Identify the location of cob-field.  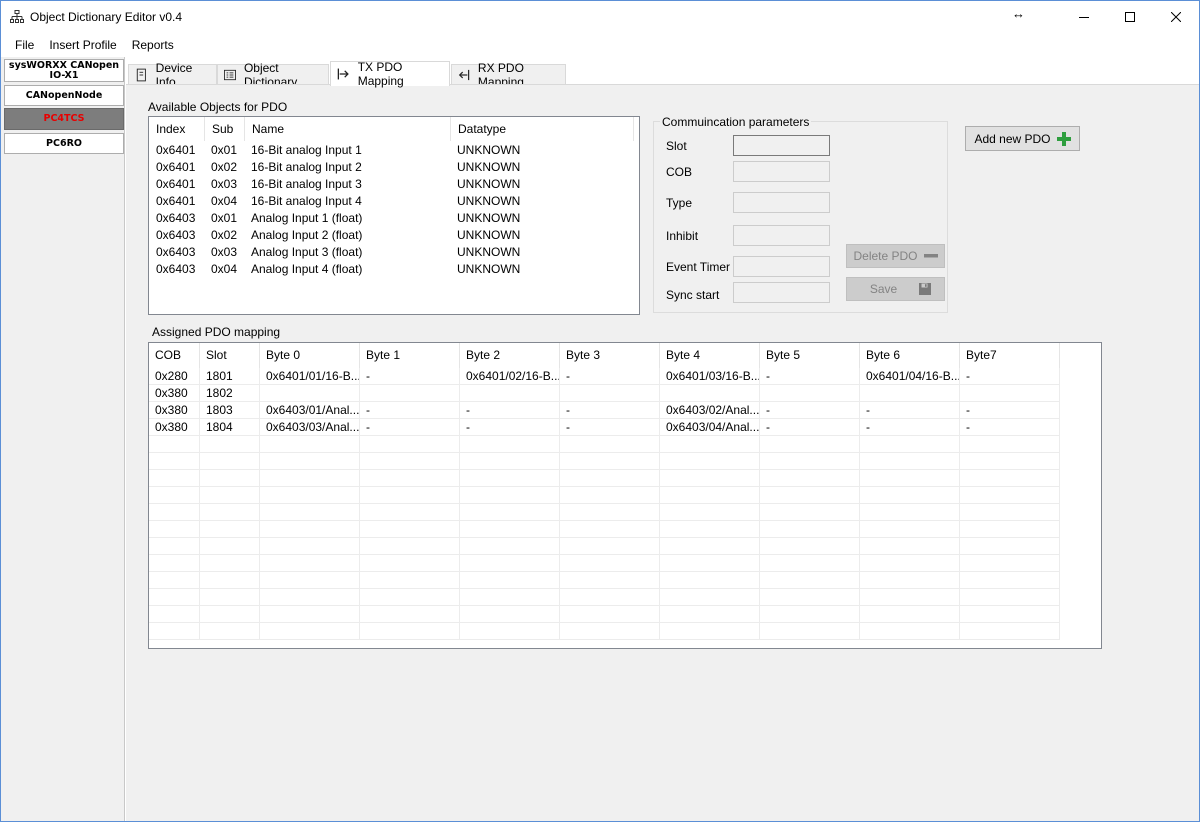
(781, 171).